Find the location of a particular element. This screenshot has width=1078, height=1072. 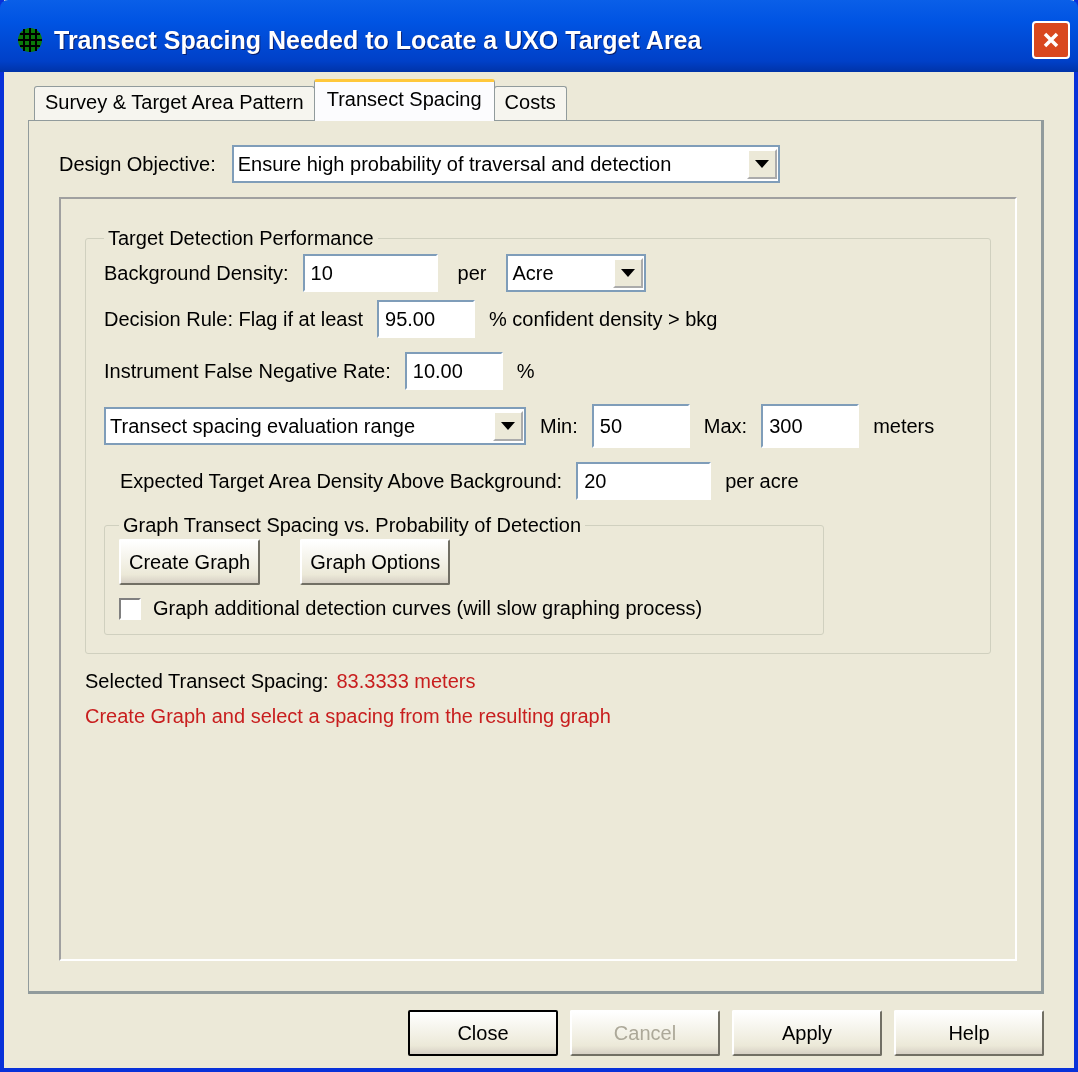

input-field: 10 is located at coordinates (370, 273).